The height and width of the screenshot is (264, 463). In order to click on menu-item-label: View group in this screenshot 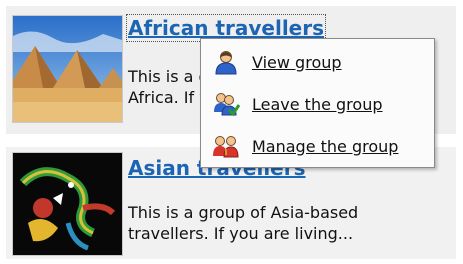, I will do `click(297, 62)`.